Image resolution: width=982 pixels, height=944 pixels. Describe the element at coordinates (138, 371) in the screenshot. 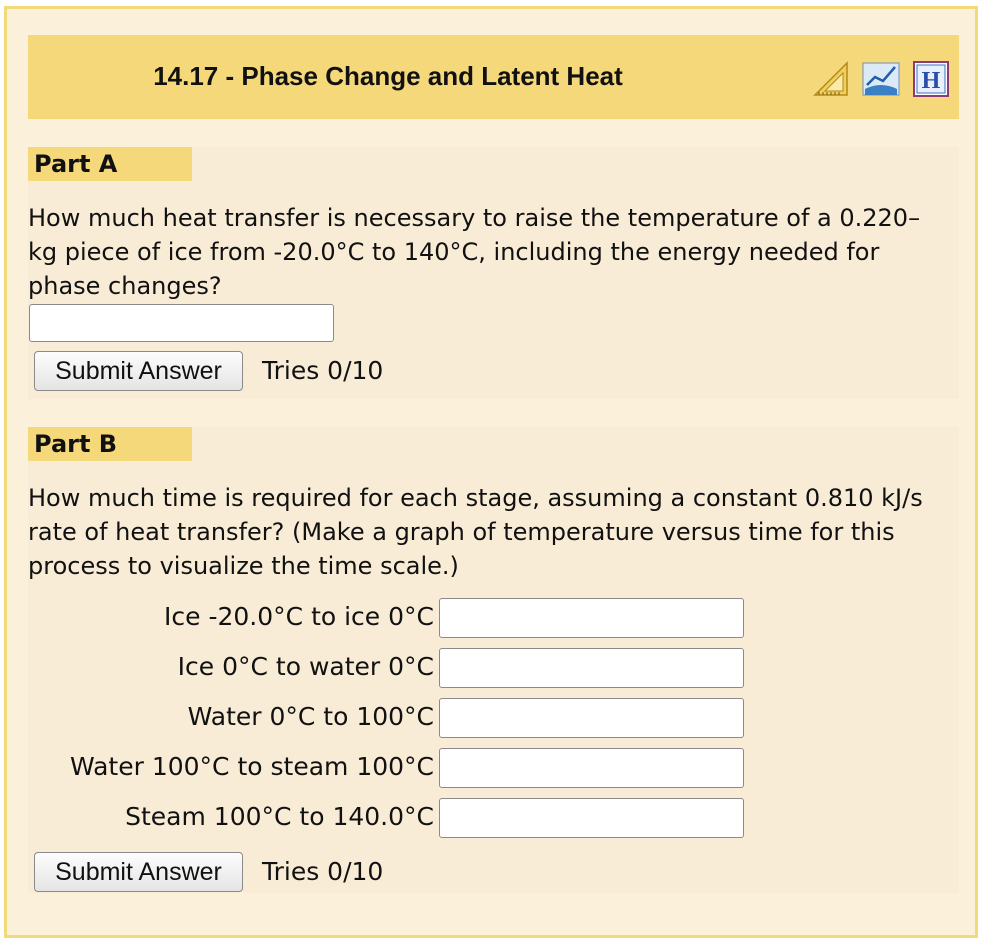

I see `part-a-submit-button: Submit Answer` at that location.